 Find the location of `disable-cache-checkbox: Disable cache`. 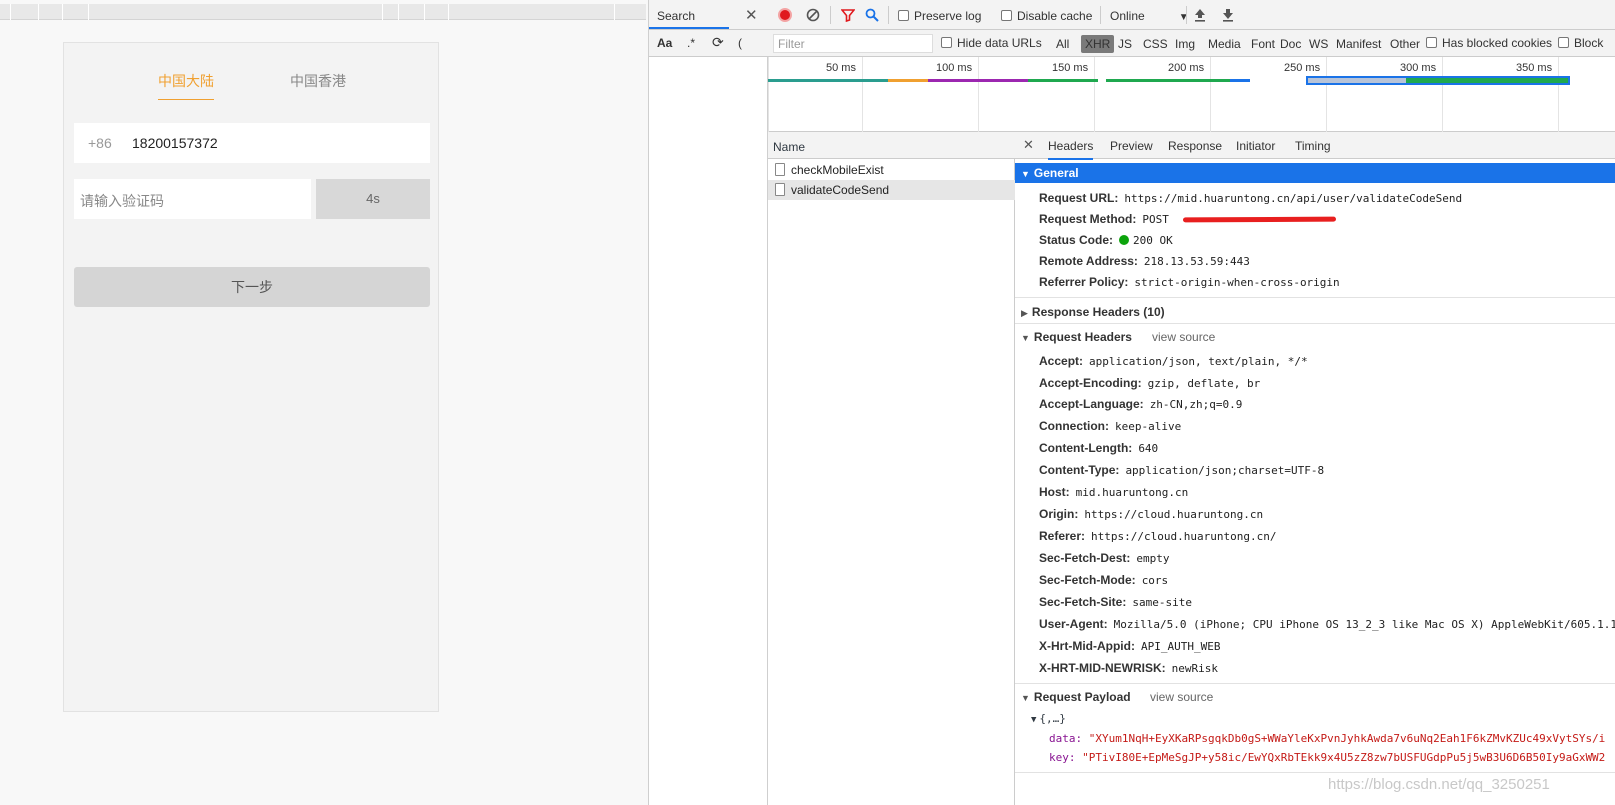

disable-cache-checkbox: Disable cache is located at coordinates (1046, 16).